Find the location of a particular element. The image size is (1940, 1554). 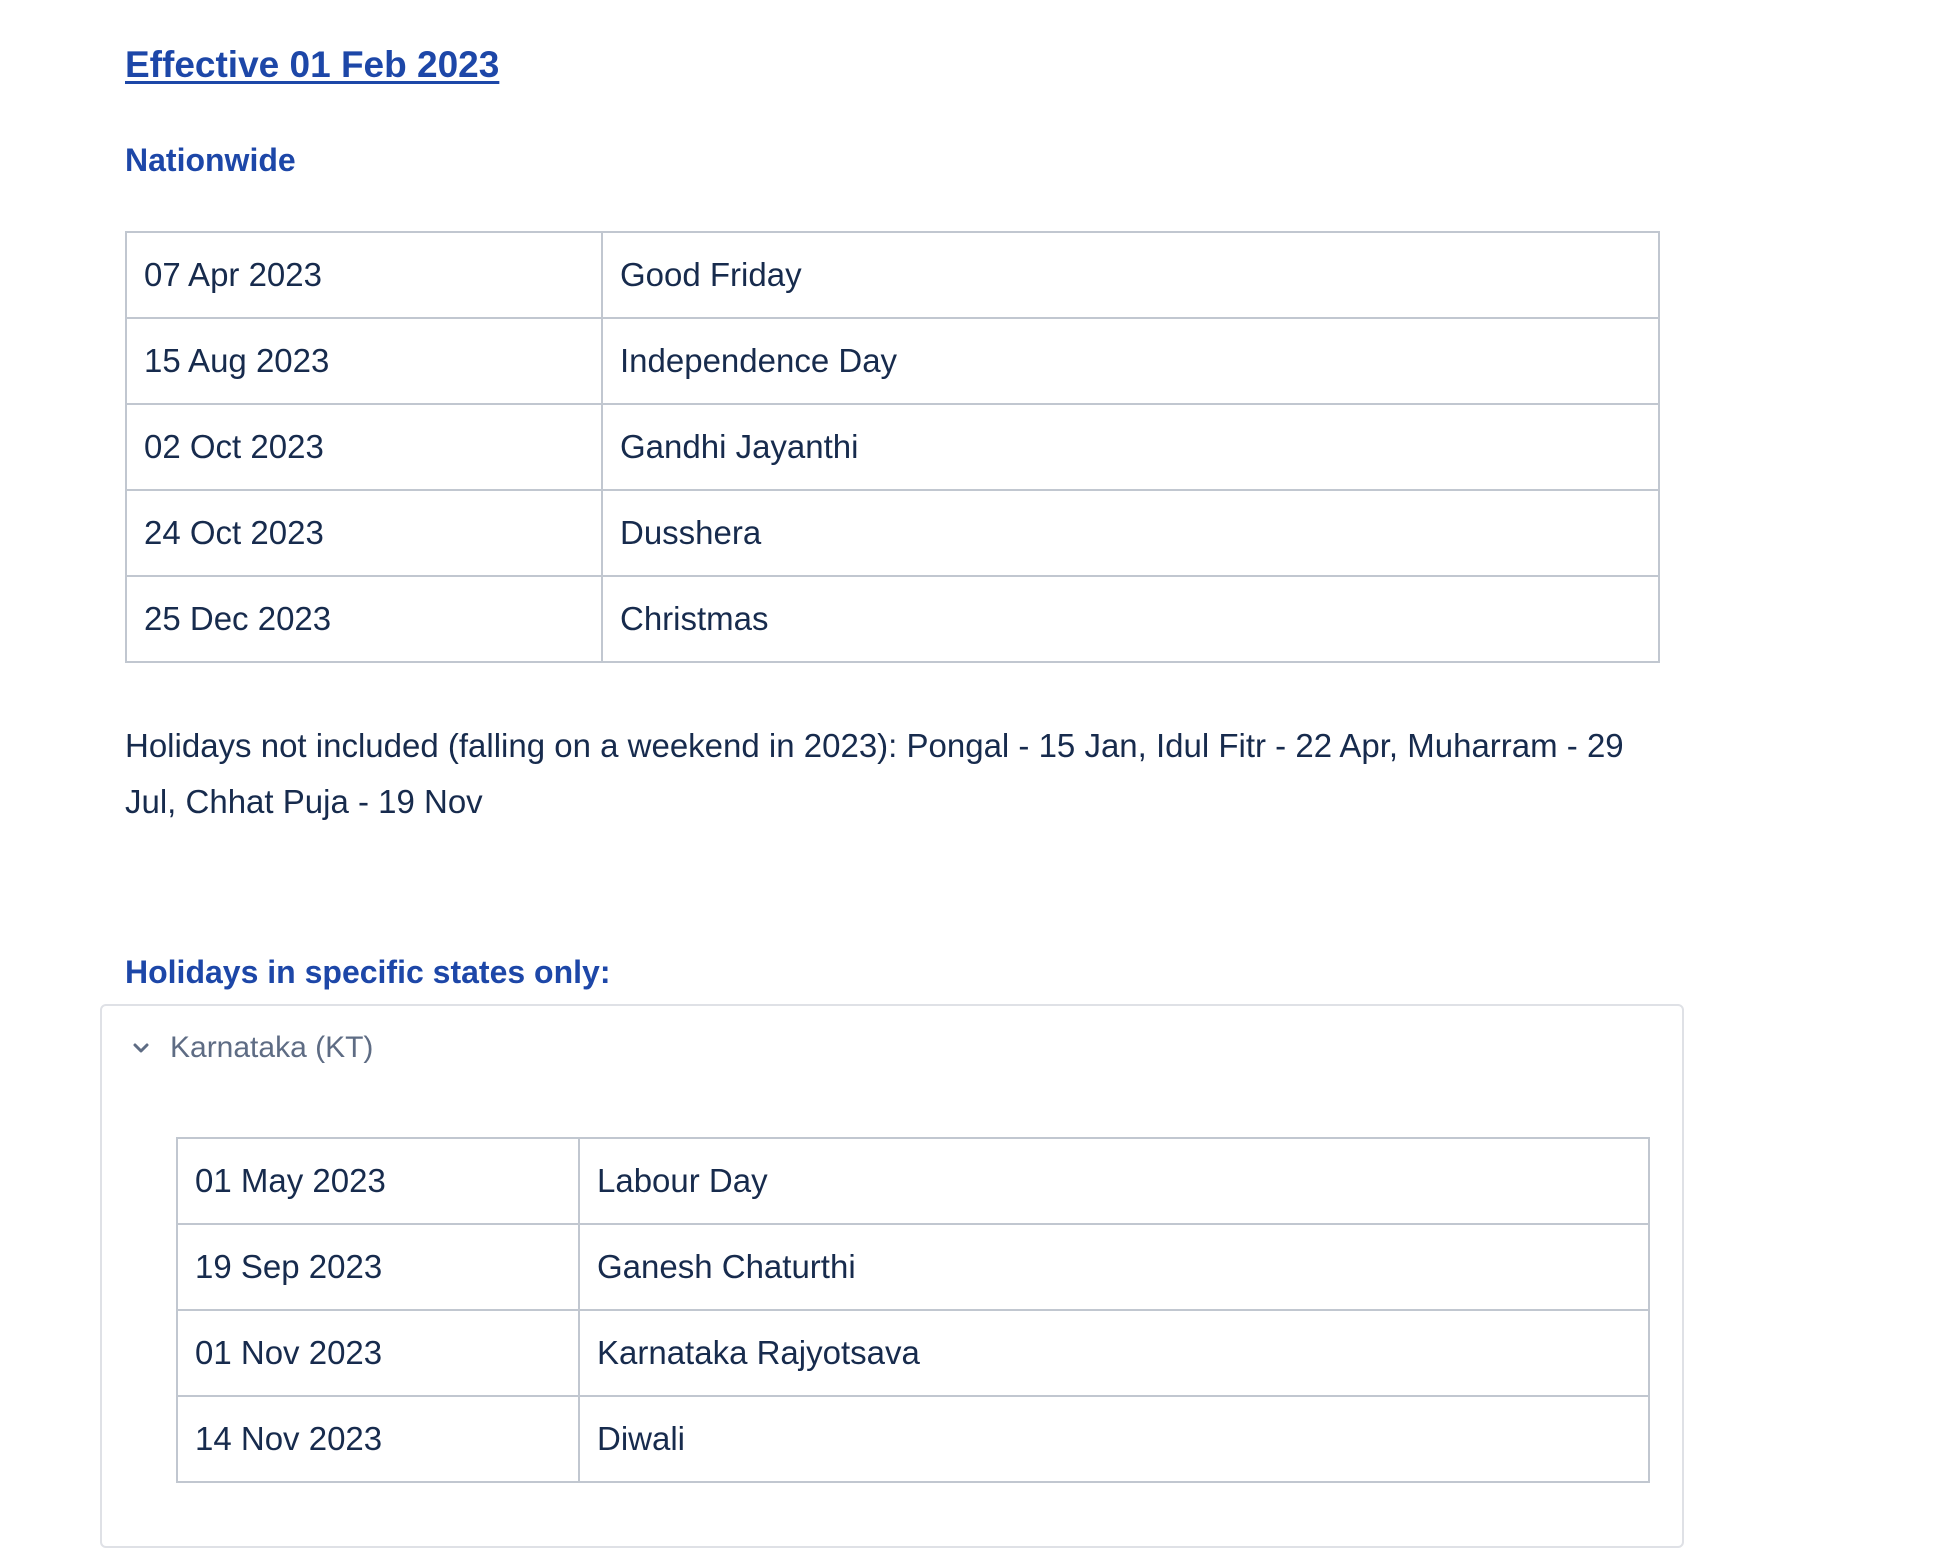

table-row: 15 Aug 2023 Independence Day is located at coordinates (892, 361).